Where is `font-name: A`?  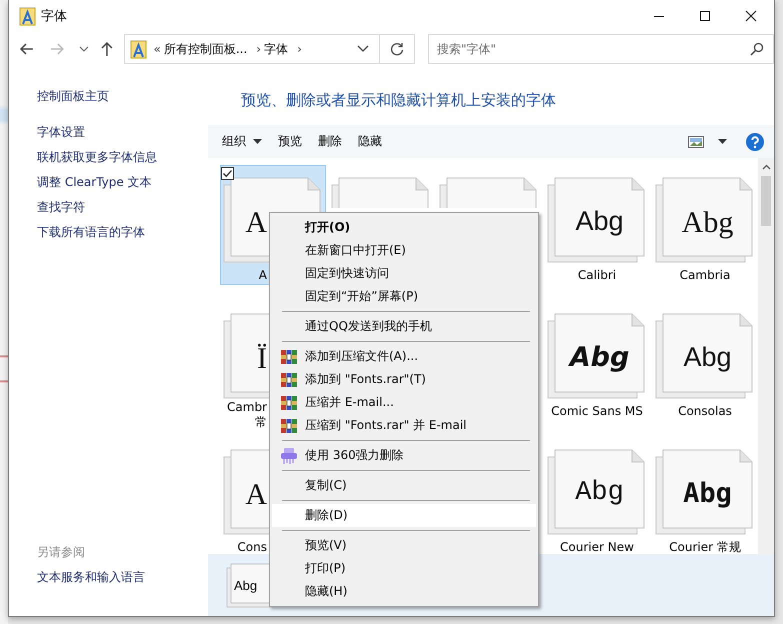
font-name: A is located at coordinates (262, 275).